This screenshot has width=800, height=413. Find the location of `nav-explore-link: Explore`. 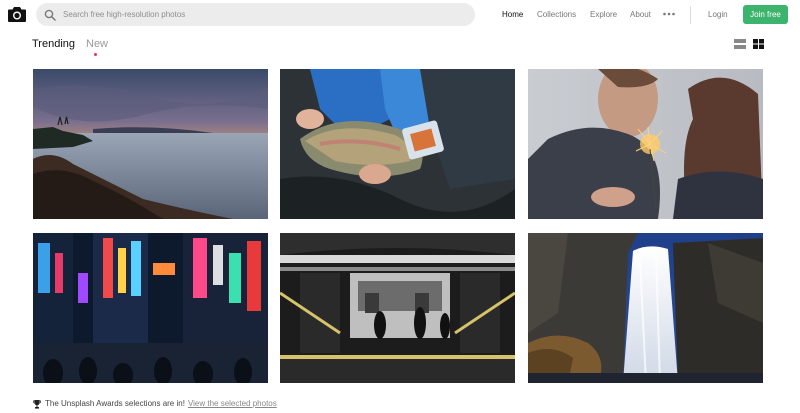

nav-explore-link: Explore is located at coordinates (603, 14).